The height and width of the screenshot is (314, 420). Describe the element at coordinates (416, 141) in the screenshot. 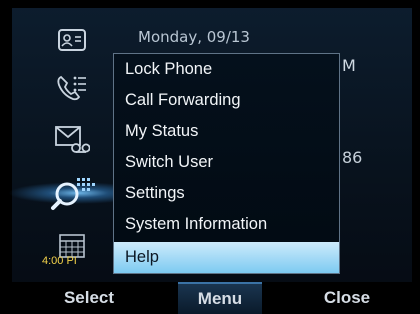

I see `right-bezel` at that location.